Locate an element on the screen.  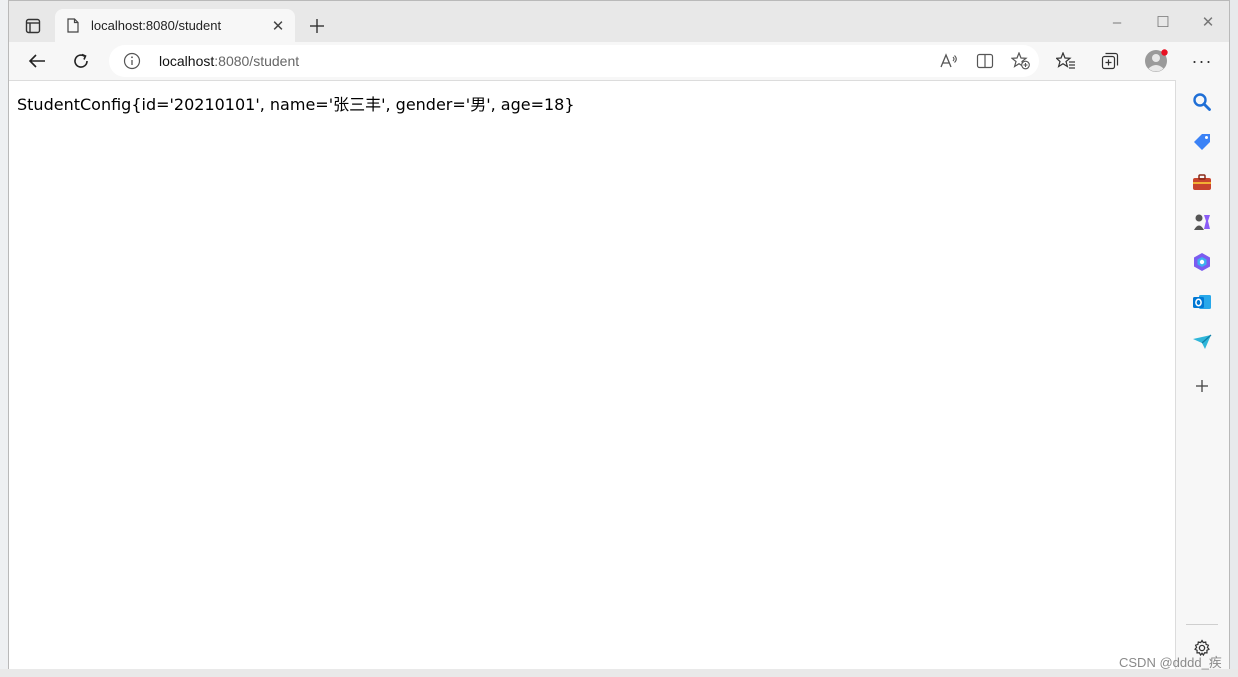
favorites-icon is located at coordinates (1065, 60).